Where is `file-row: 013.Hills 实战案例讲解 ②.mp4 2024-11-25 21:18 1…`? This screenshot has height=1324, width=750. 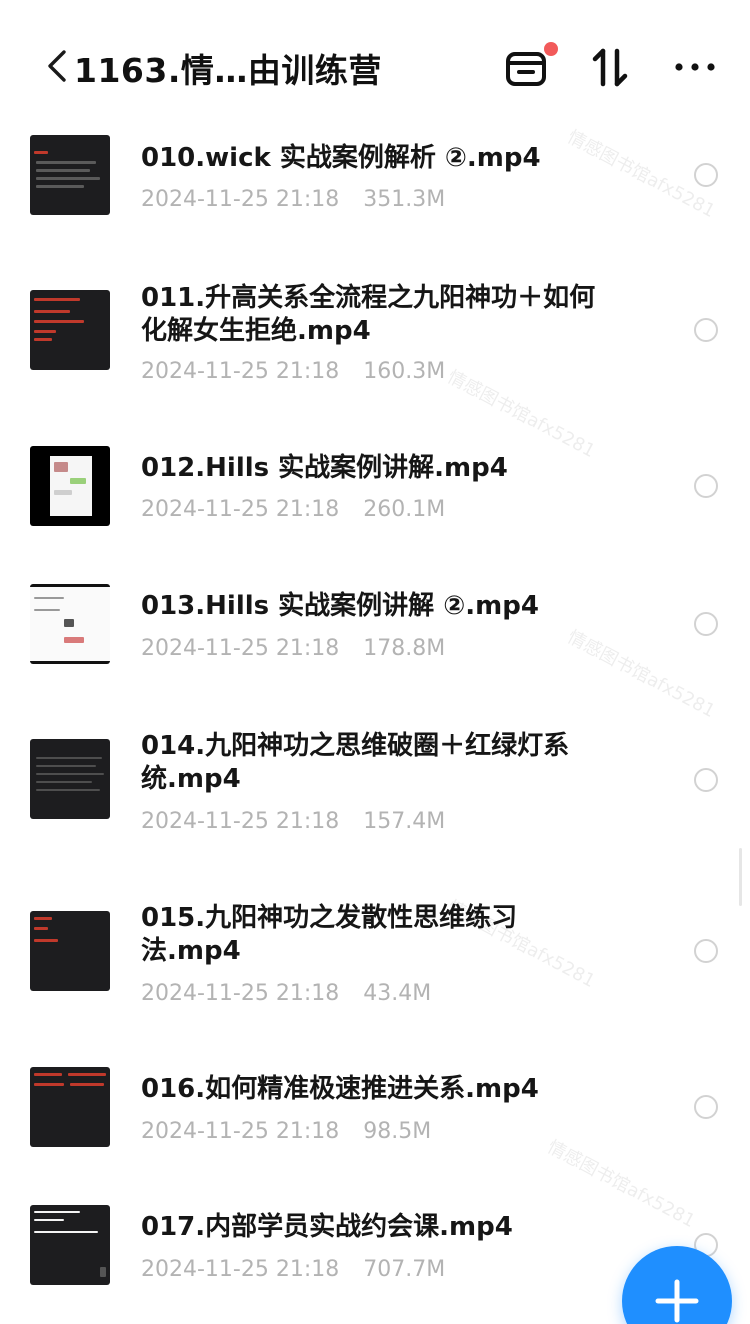 file-row: 013.Hills 实战案例讲解 ②.mp4 2024-11-25 21:18 1… is located at coordinates (375, 635).